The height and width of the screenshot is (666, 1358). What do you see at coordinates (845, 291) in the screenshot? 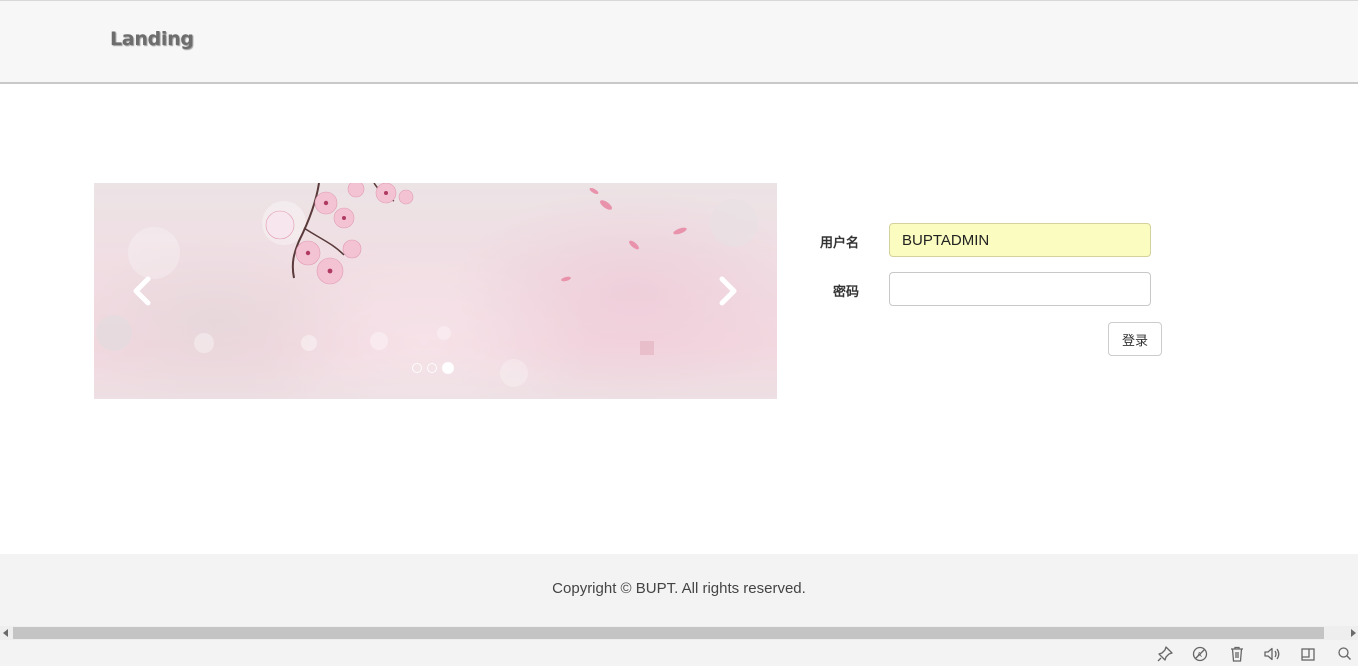
I see `password-label: 密码` at bounding box center [845, 291].